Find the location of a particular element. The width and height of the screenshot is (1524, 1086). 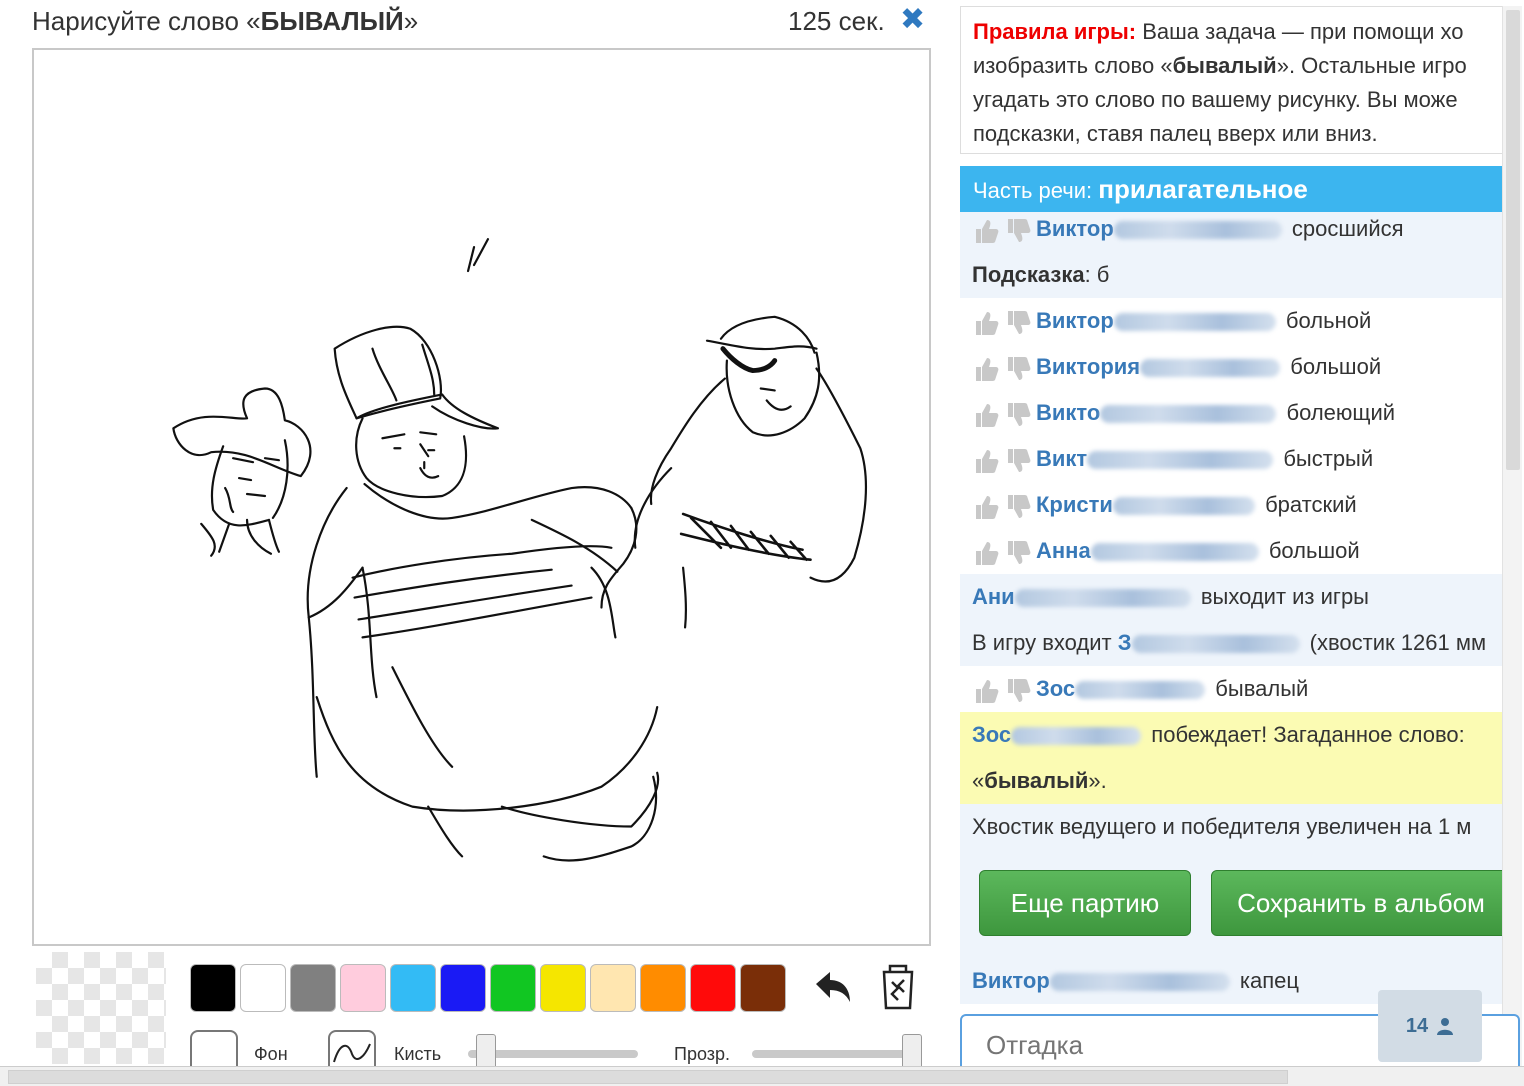

color-palette is located at coordinates (488, 988).